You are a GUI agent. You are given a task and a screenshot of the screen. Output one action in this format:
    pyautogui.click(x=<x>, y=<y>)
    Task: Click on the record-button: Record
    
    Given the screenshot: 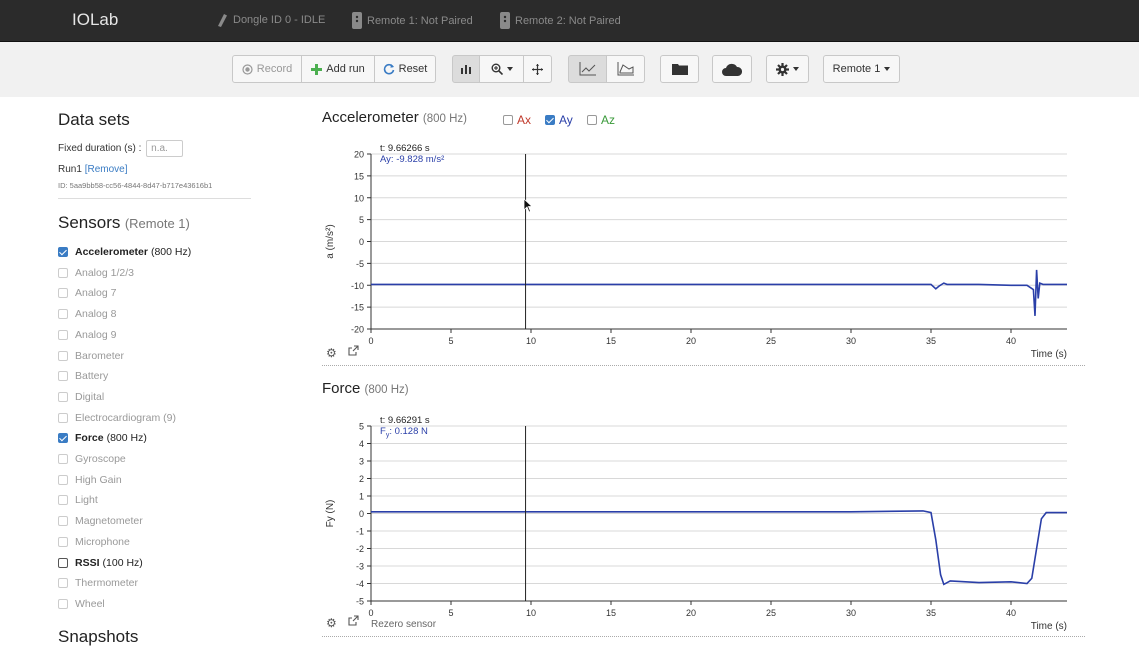 What is the action you would take?
    pyautogui.click(x=267, y=69)
    